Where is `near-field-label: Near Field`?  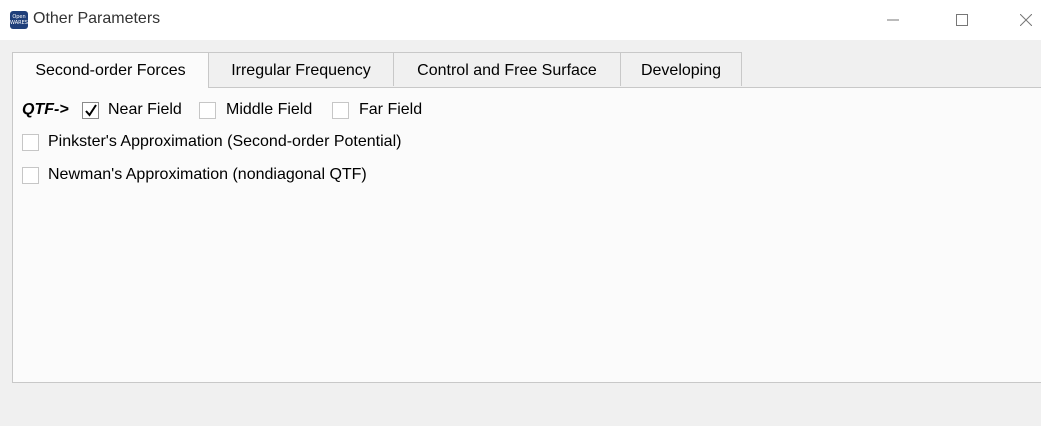
near-field-label: Near Field is located at coordinates (145, 110).